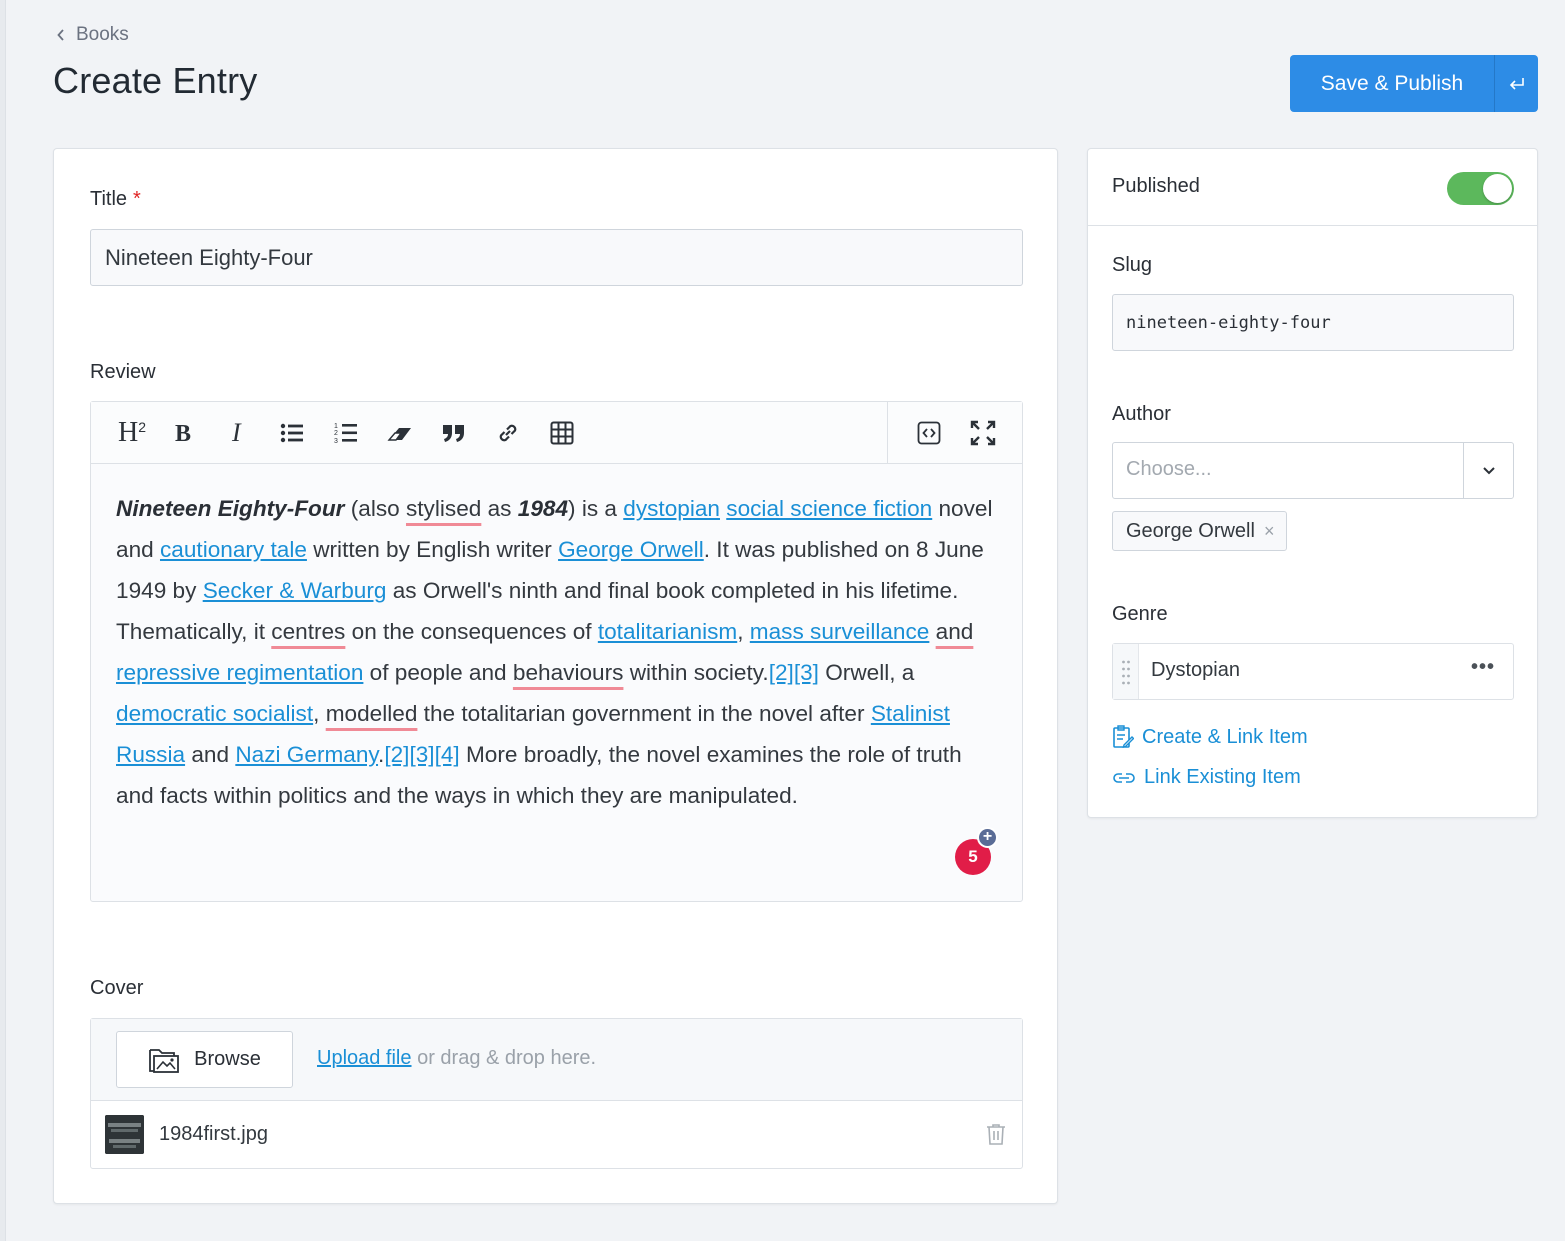 This screenshot has height=1241, width=1565. I want to click on author-dropdown-toggle, so click(1488, 470).